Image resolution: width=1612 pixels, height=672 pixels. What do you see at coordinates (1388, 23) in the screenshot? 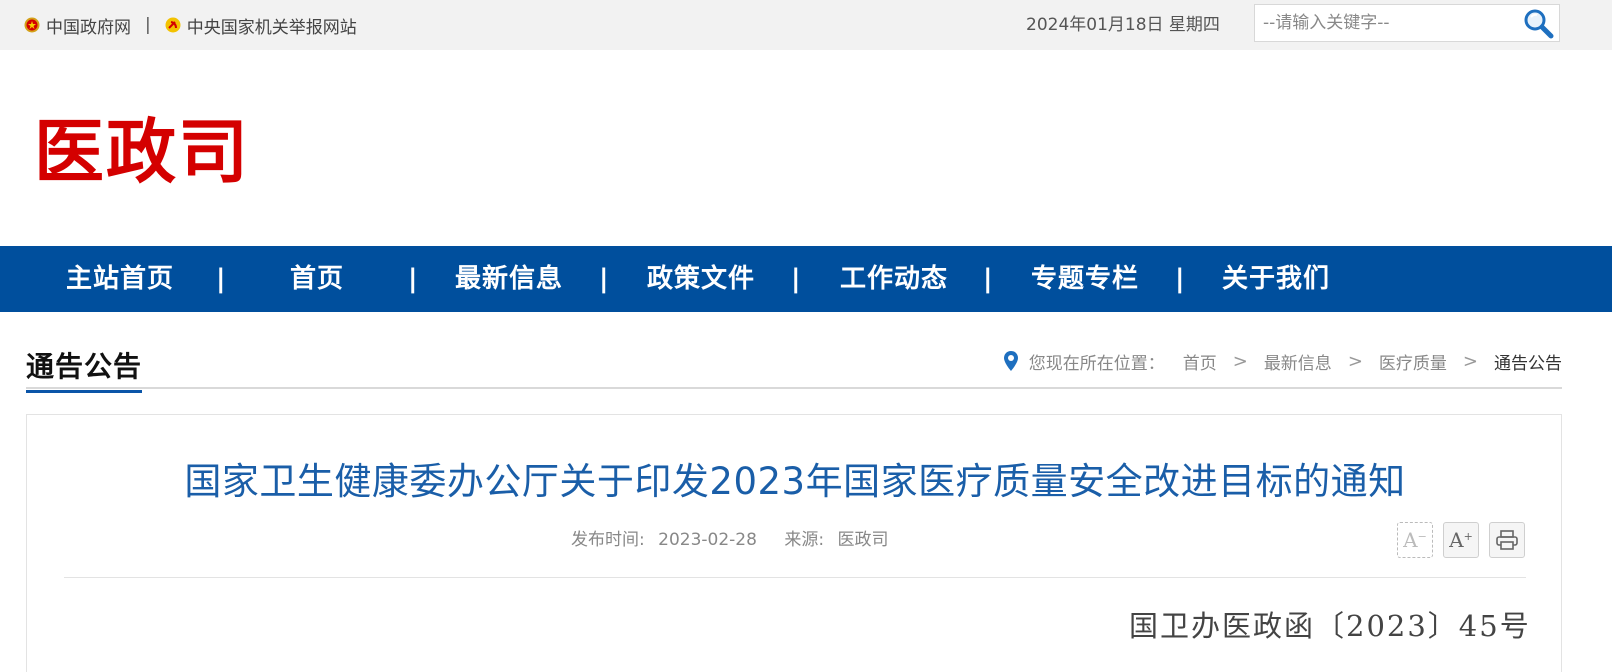
I see `search-input` at bounding box center [1388, 23].